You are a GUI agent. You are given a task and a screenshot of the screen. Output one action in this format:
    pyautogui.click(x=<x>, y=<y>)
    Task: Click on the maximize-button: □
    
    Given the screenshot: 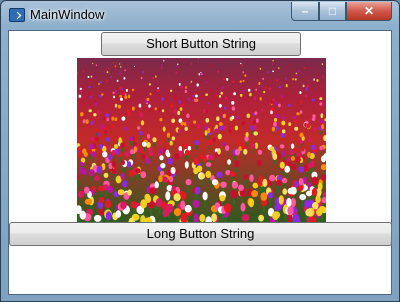 What is the action you would take?
    pyautogui.click(x=332, y=11)
    